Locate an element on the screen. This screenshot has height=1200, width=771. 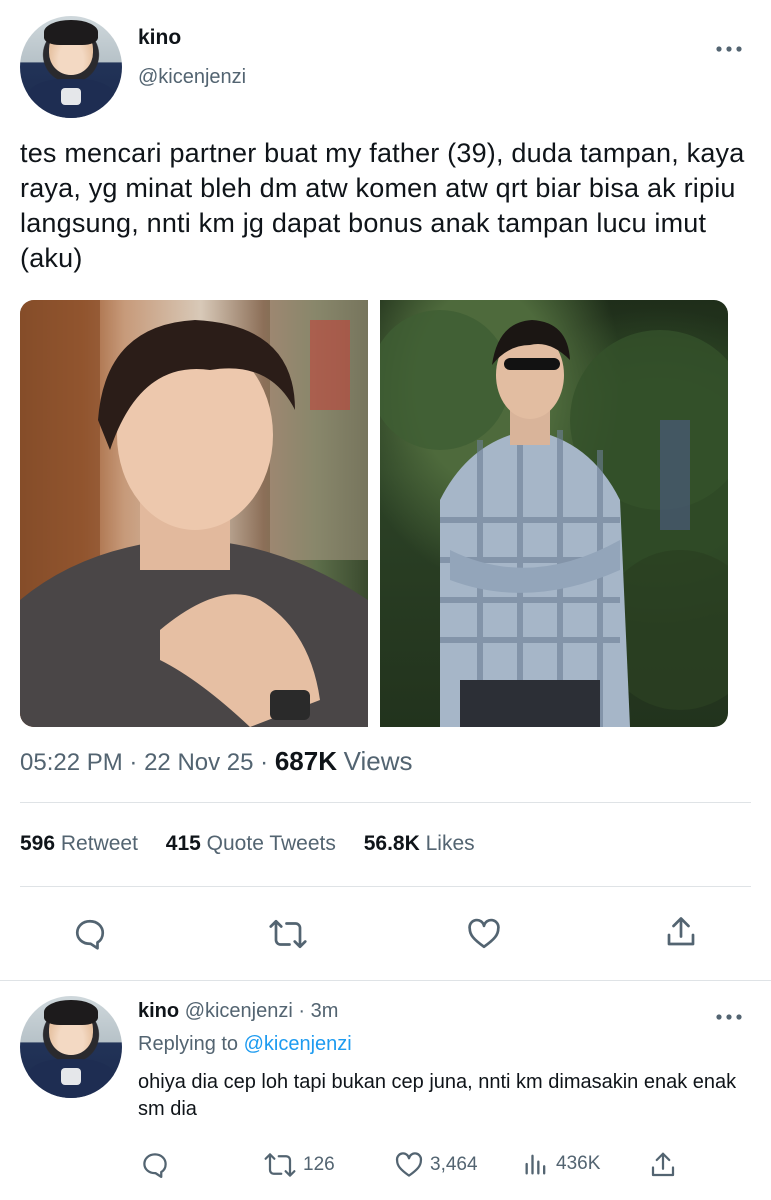
reply-reply-button is located at coordinates (155, 1165).